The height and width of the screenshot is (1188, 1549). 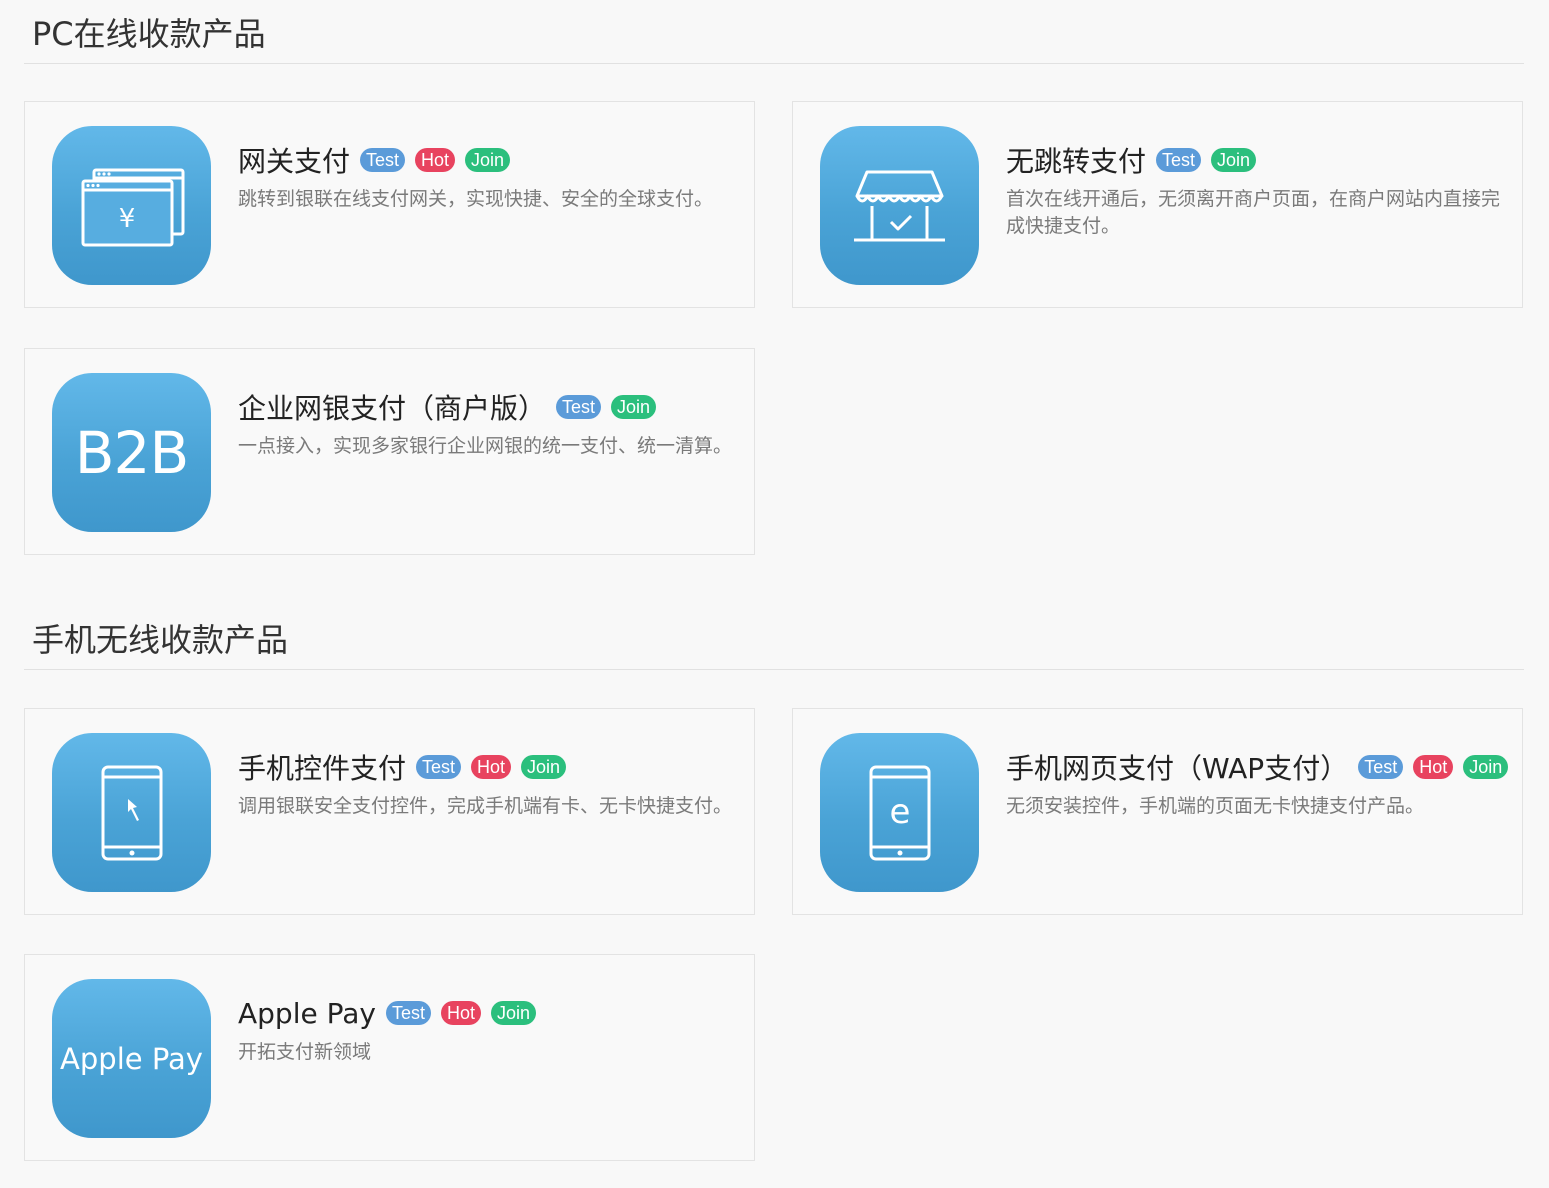 I want to click on product-title-row: 企业网银支付（商户版） Test Join, so click(x=452, y=407).